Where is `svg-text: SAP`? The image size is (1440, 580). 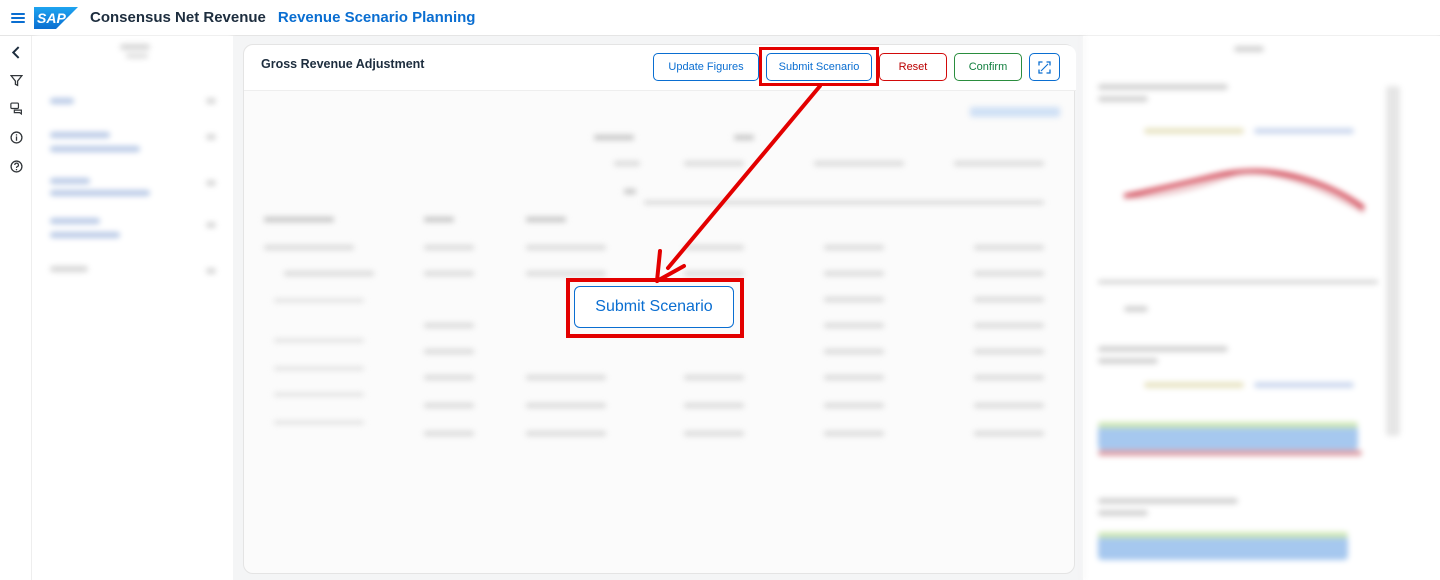
svg-text: SAP is located at coordinates (51, 18).